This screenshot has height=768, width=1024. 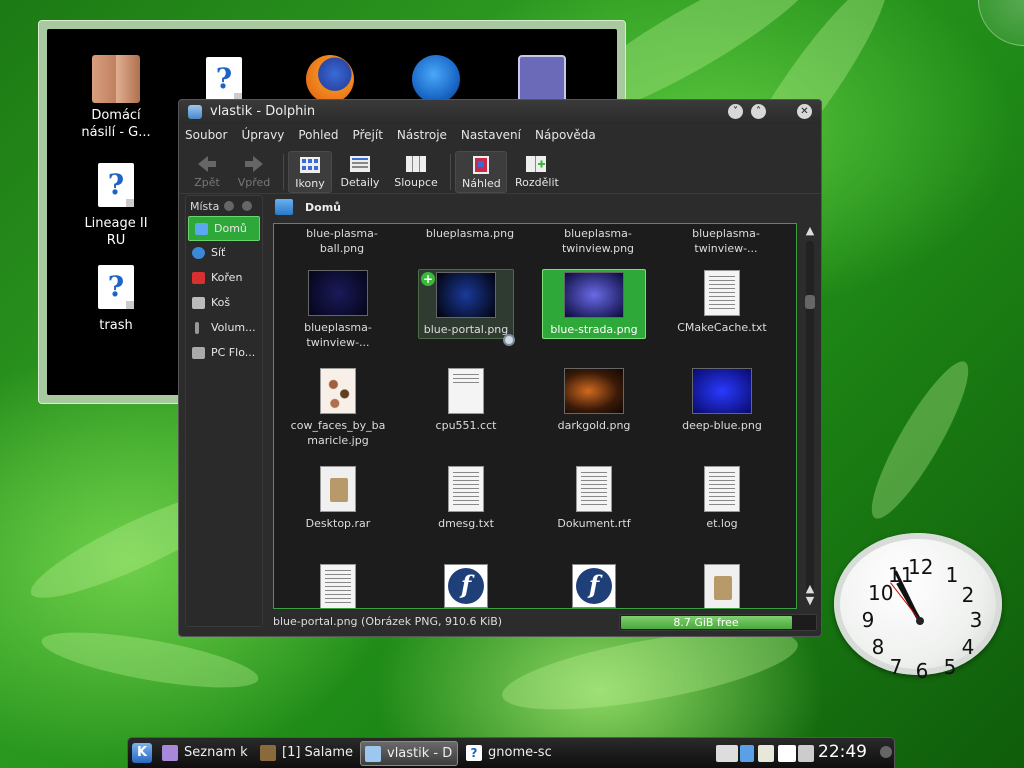 I want to click on file-name: cpu551.cct, so click(x=466, y=425).